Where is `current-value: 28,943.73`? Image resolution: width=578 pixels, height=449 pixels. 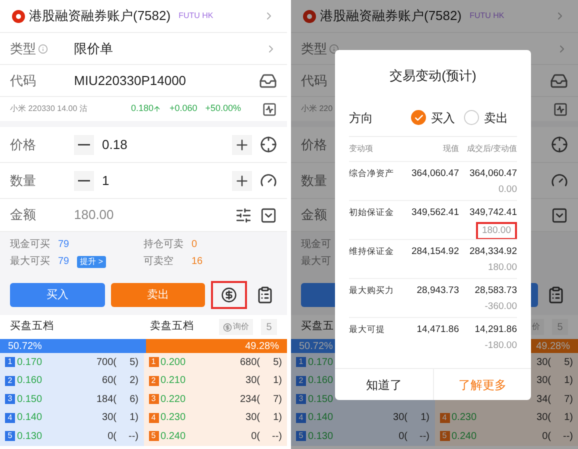
current-value: 28,943.73 is located at coordinates (437, 291).